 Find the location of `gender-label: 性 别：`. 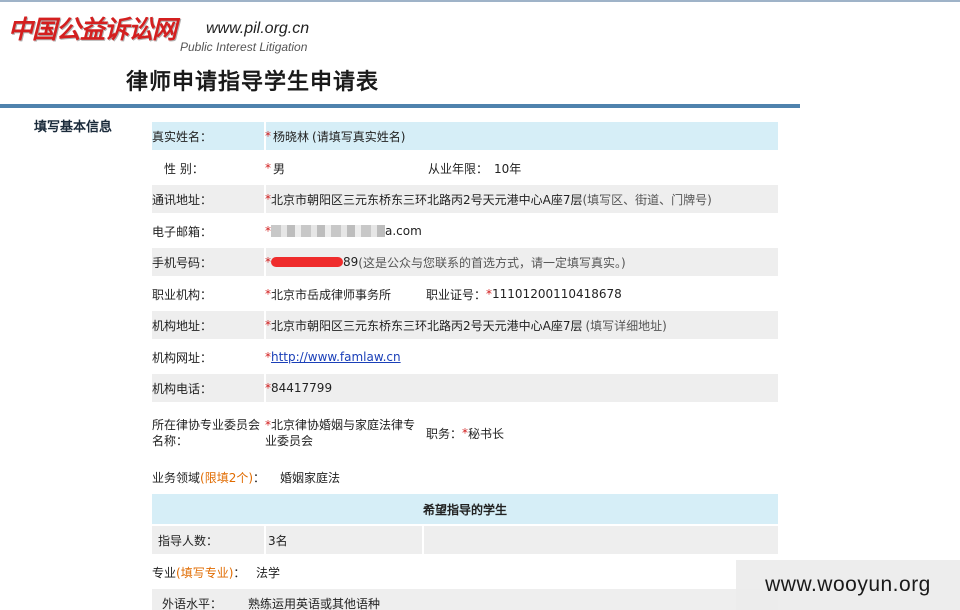

gender-label: 性 别： is located at coordinates (184, 168).